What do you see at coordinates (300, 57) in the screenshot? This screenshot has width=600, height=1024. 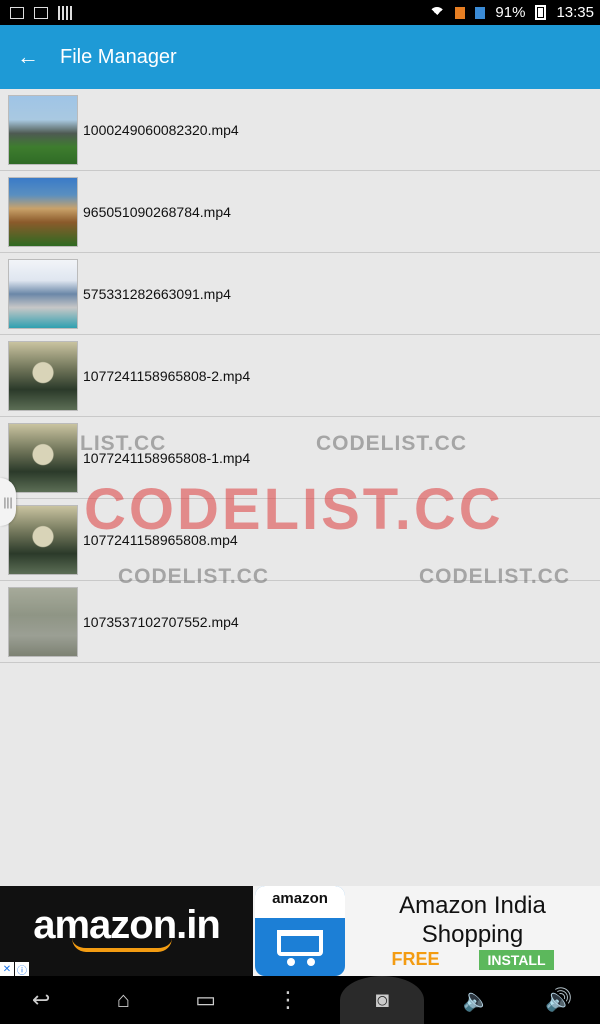 I see `app-bar: ← File Manager` at bounding box center [300, 57].